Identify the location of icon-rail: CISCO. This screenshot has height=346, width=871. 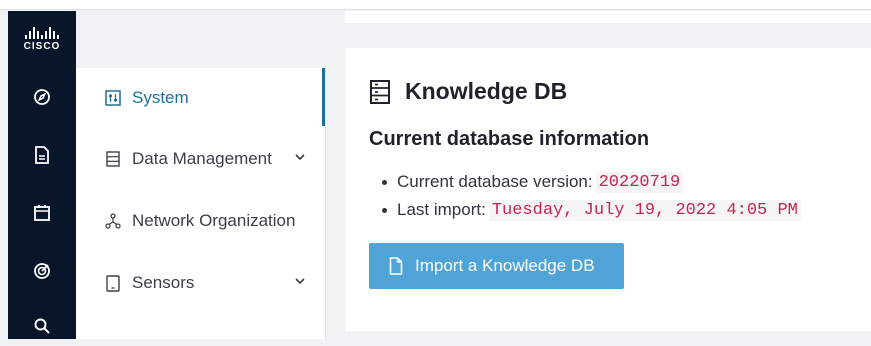
(42, 175).